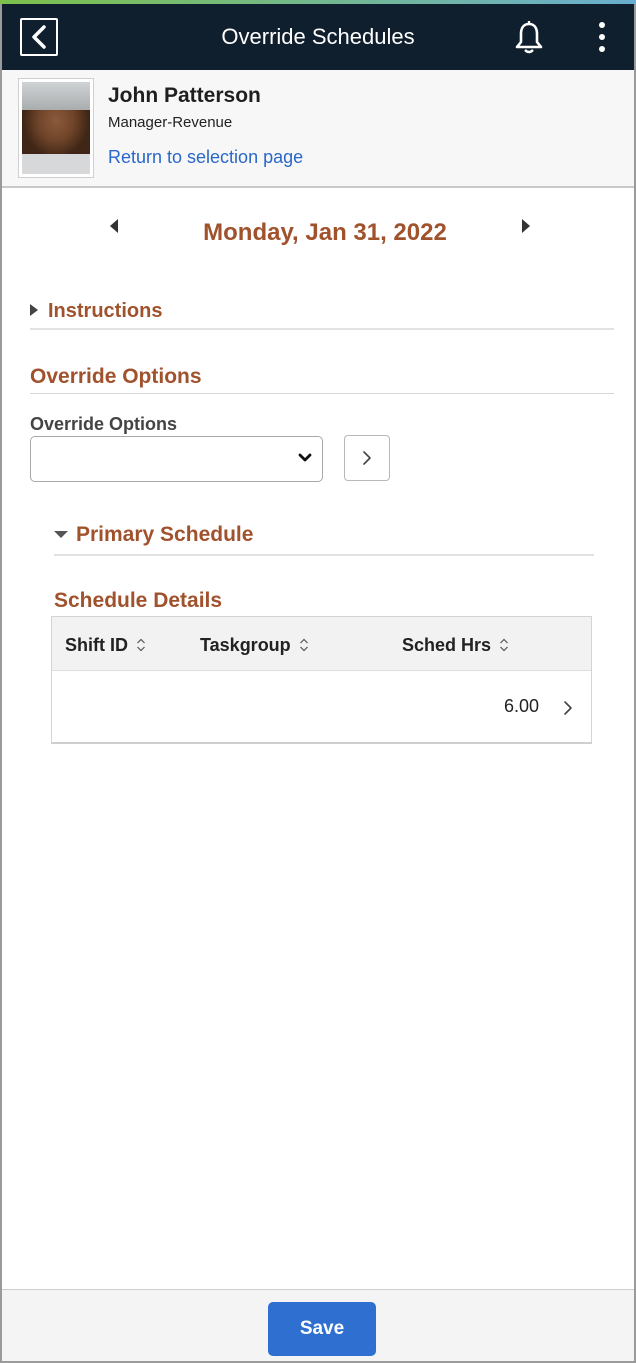 This screenshot has height=1363, width=636. What do you see at coordinates (170, 122) in the screenshot?
I see `employee-job-title: Manager-Revenue` at bounding box center [170, 122].